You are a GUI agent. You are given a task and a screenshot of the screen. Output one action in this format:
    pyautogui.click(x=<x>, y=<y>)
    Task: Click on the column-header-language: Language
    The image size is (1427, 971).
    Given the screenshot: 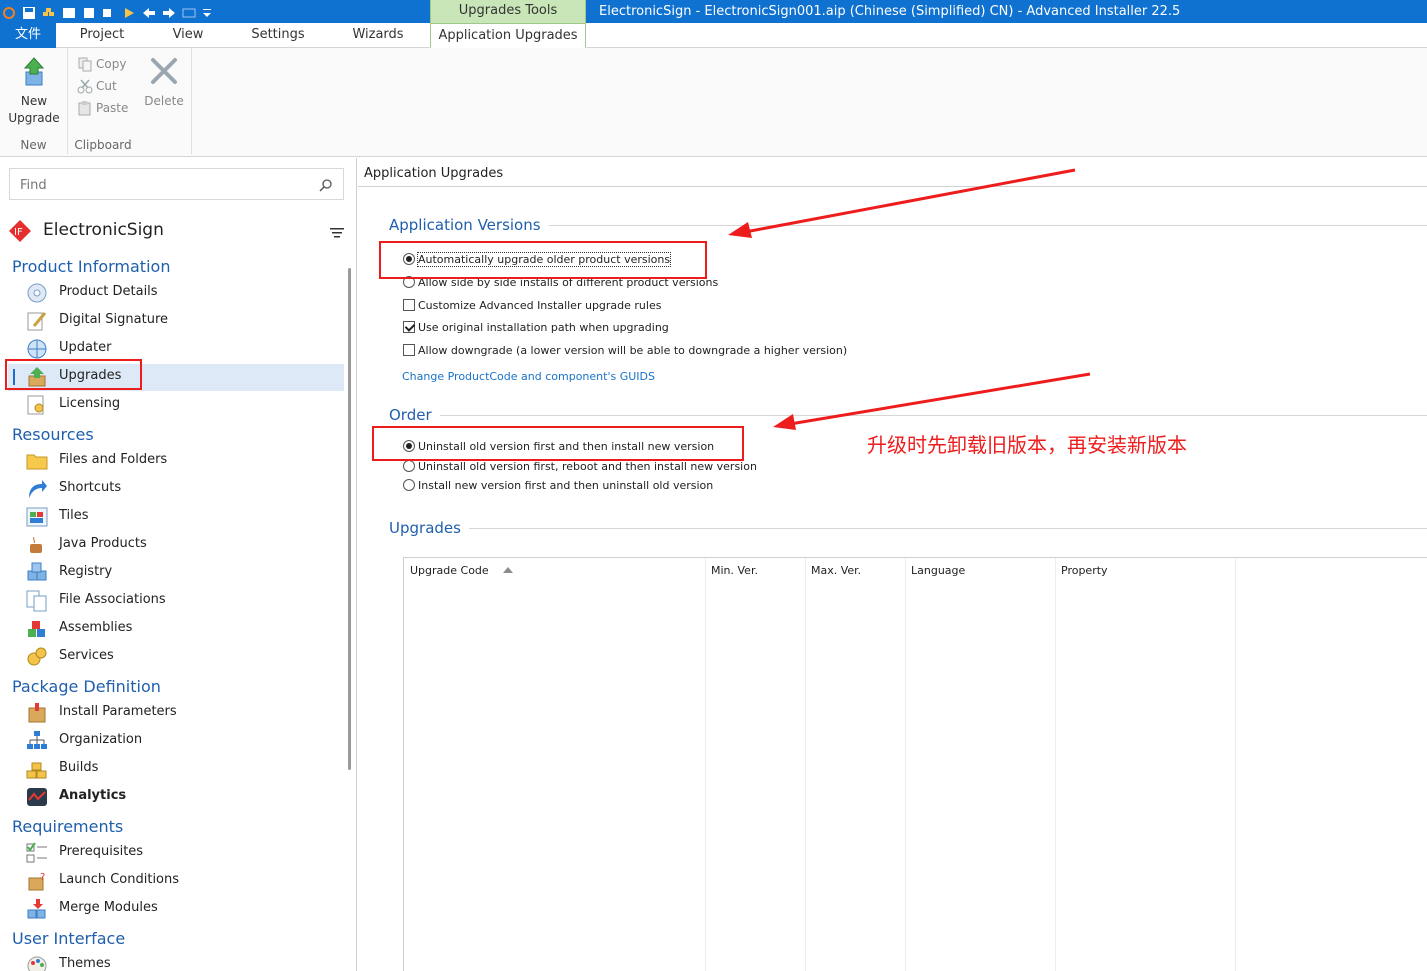 What is the action you would take?
    pyautogui.click(x=980, y=571)
    